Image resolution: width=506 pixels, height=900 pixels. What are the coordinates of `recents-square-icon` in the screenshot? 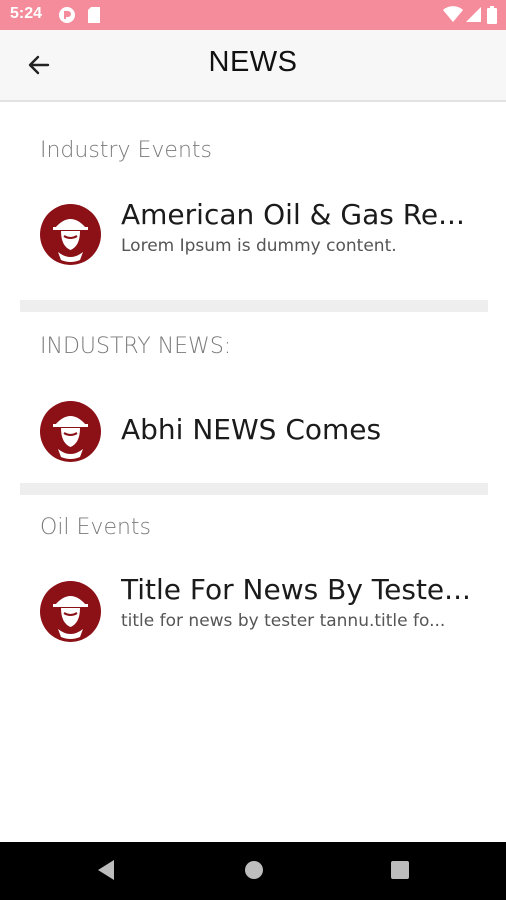 It's located at (400, 872).